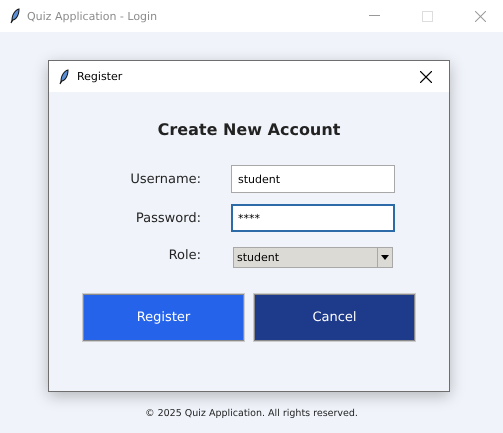 The height and width of the screenshot is (433, 503). What do you see at coordinates (100, 76) in the screenshot?
I see `dialog-title: Register` at bounding box center [100, 76].